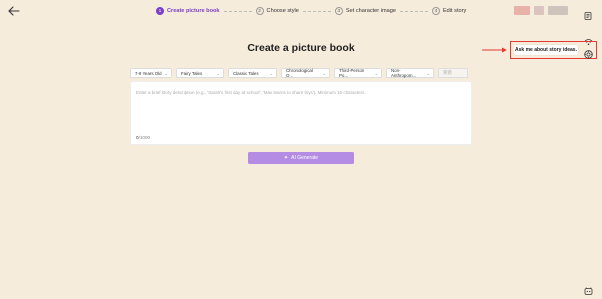 The image size is (602, 299). I want to click on step-number: 1, so click(160, 11).